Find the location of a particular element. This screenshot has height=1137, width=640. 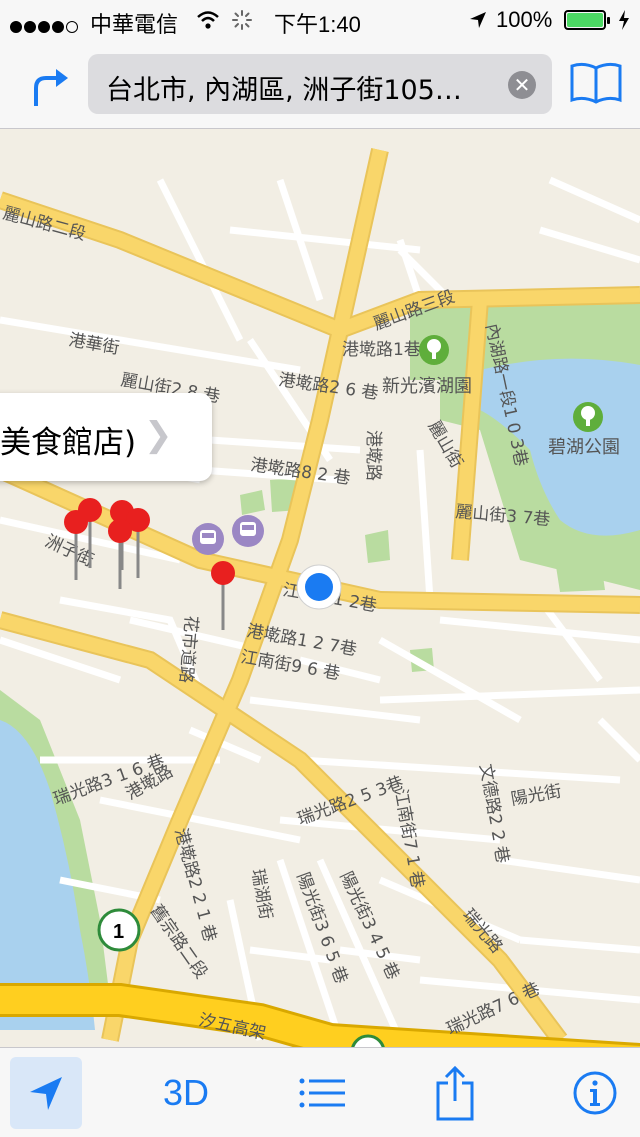

battery-percent: 100% is located at coordinates (524, 19).